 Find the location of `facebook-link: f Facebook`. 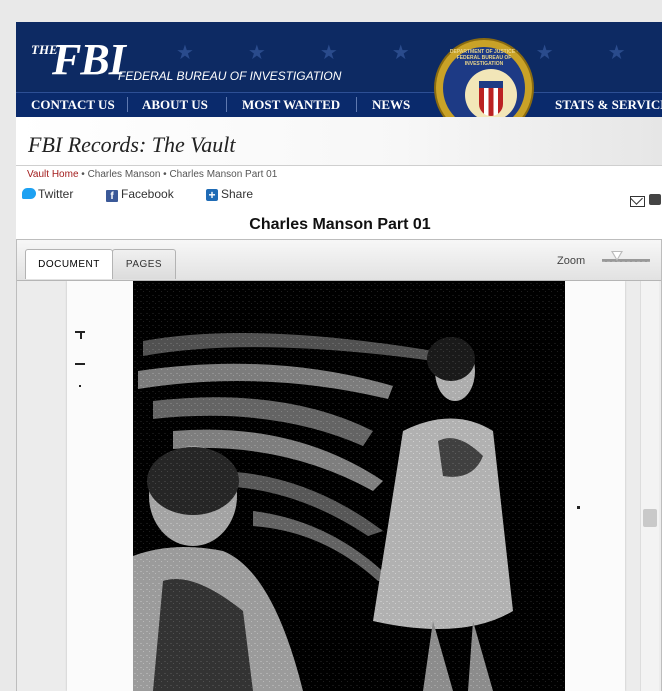

facebook-link: f Facebook is located at coordinates (140, 194).